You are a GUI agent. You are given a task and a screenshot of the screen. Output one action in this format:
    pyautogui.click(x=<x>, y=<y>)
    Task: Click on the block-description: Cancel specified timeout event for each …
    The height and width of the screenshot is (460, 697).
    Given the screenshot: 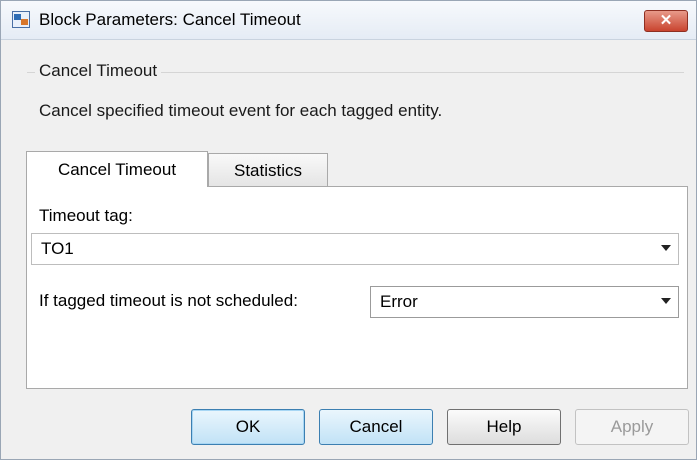 What is the action you would take?
    pyautogui.click(x=241, y=110)
    